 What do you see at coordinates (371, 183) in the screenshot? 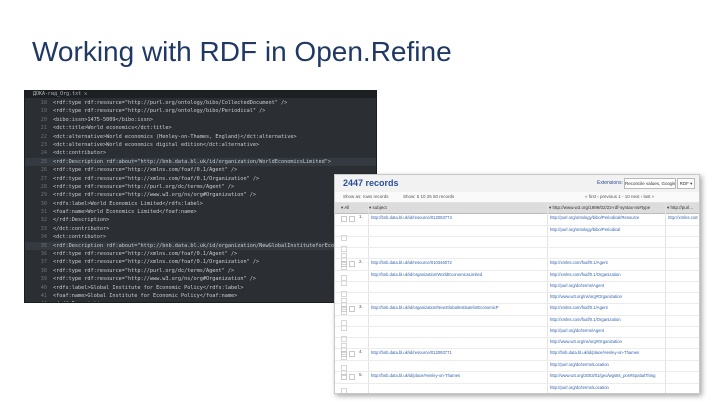
I see `records-count: 2447 records` at bounding box center [371, 183].